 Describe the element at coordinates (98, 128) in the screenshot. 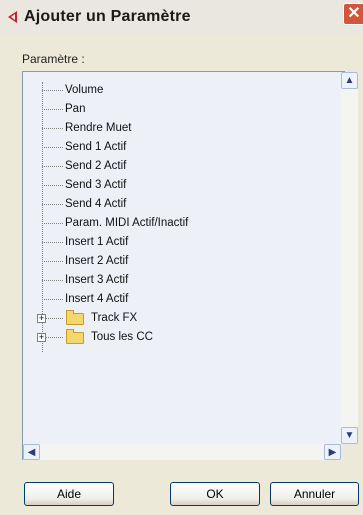

I see `tree-item-label: Rendre Muet` at that location.